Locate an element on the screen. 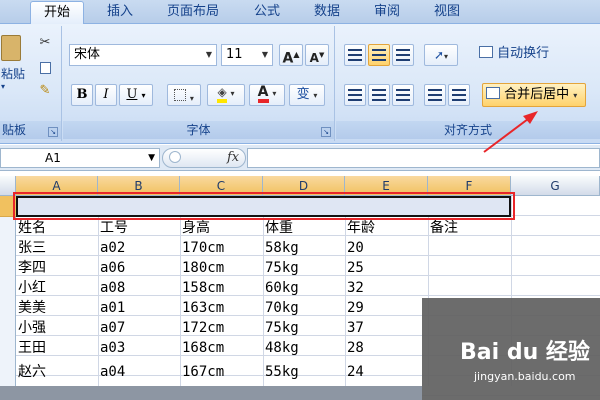 The height and width of the screenshot is (400, 600). annotation-layer is located at coordinates (510, 132).